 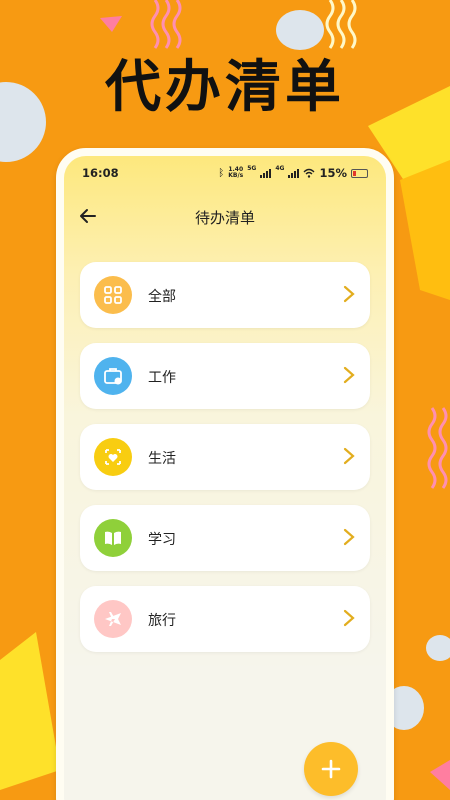 I want to click on bluetooth-icon: ᛒ, so click(x=221, y=173).